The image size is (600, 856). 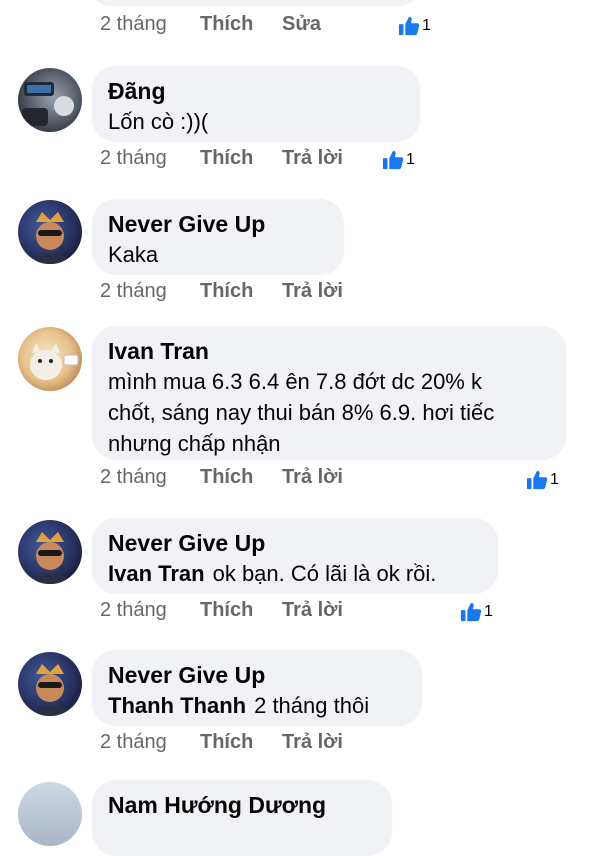 I want to click on comment-author: Ivan Tran, so click(x=329, y=351).